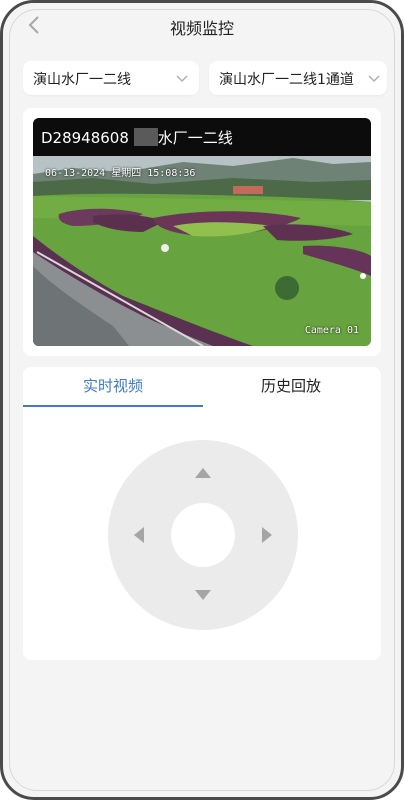 Image resolution: width=404 pixels, height=800 pixels. What do you see at coordinates (267, 535) in the screenshot?
I see `arrow-right-icon` at bounding box center [267, 535].